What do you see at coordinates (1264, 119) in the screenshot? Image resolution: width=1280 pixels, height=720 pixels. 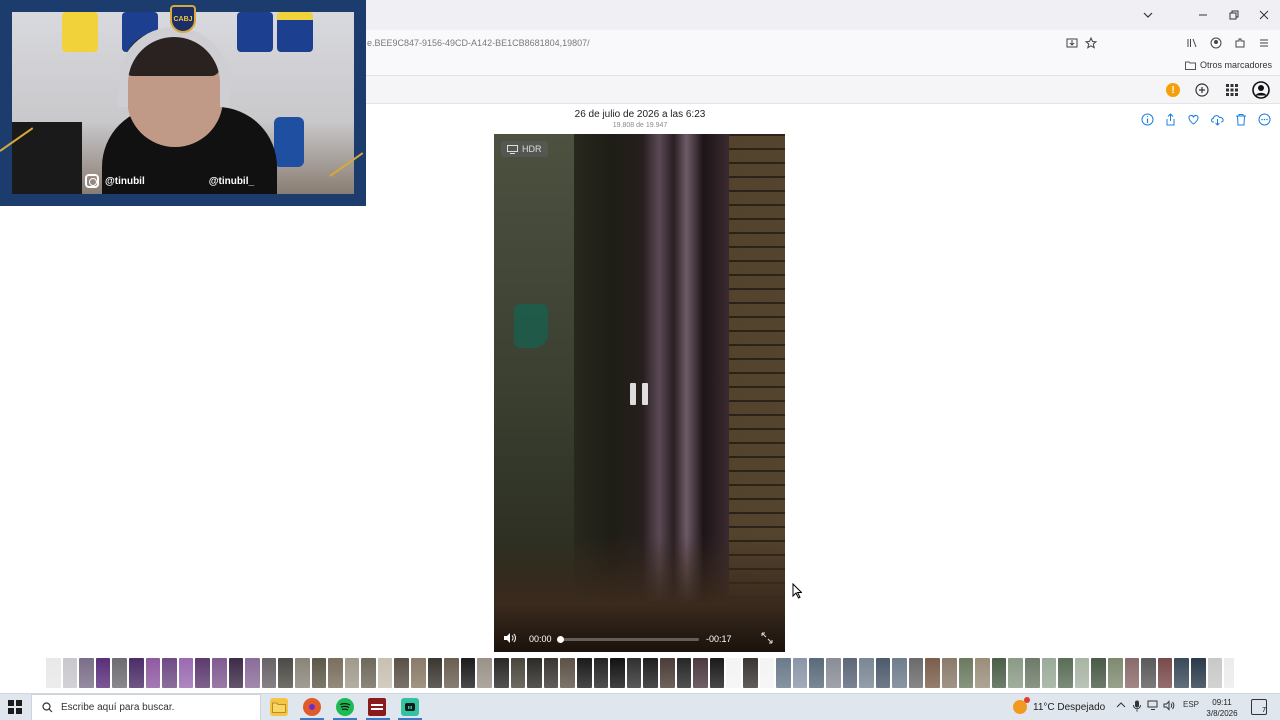 I see `more-icon` at bounding box center [1264, 119].